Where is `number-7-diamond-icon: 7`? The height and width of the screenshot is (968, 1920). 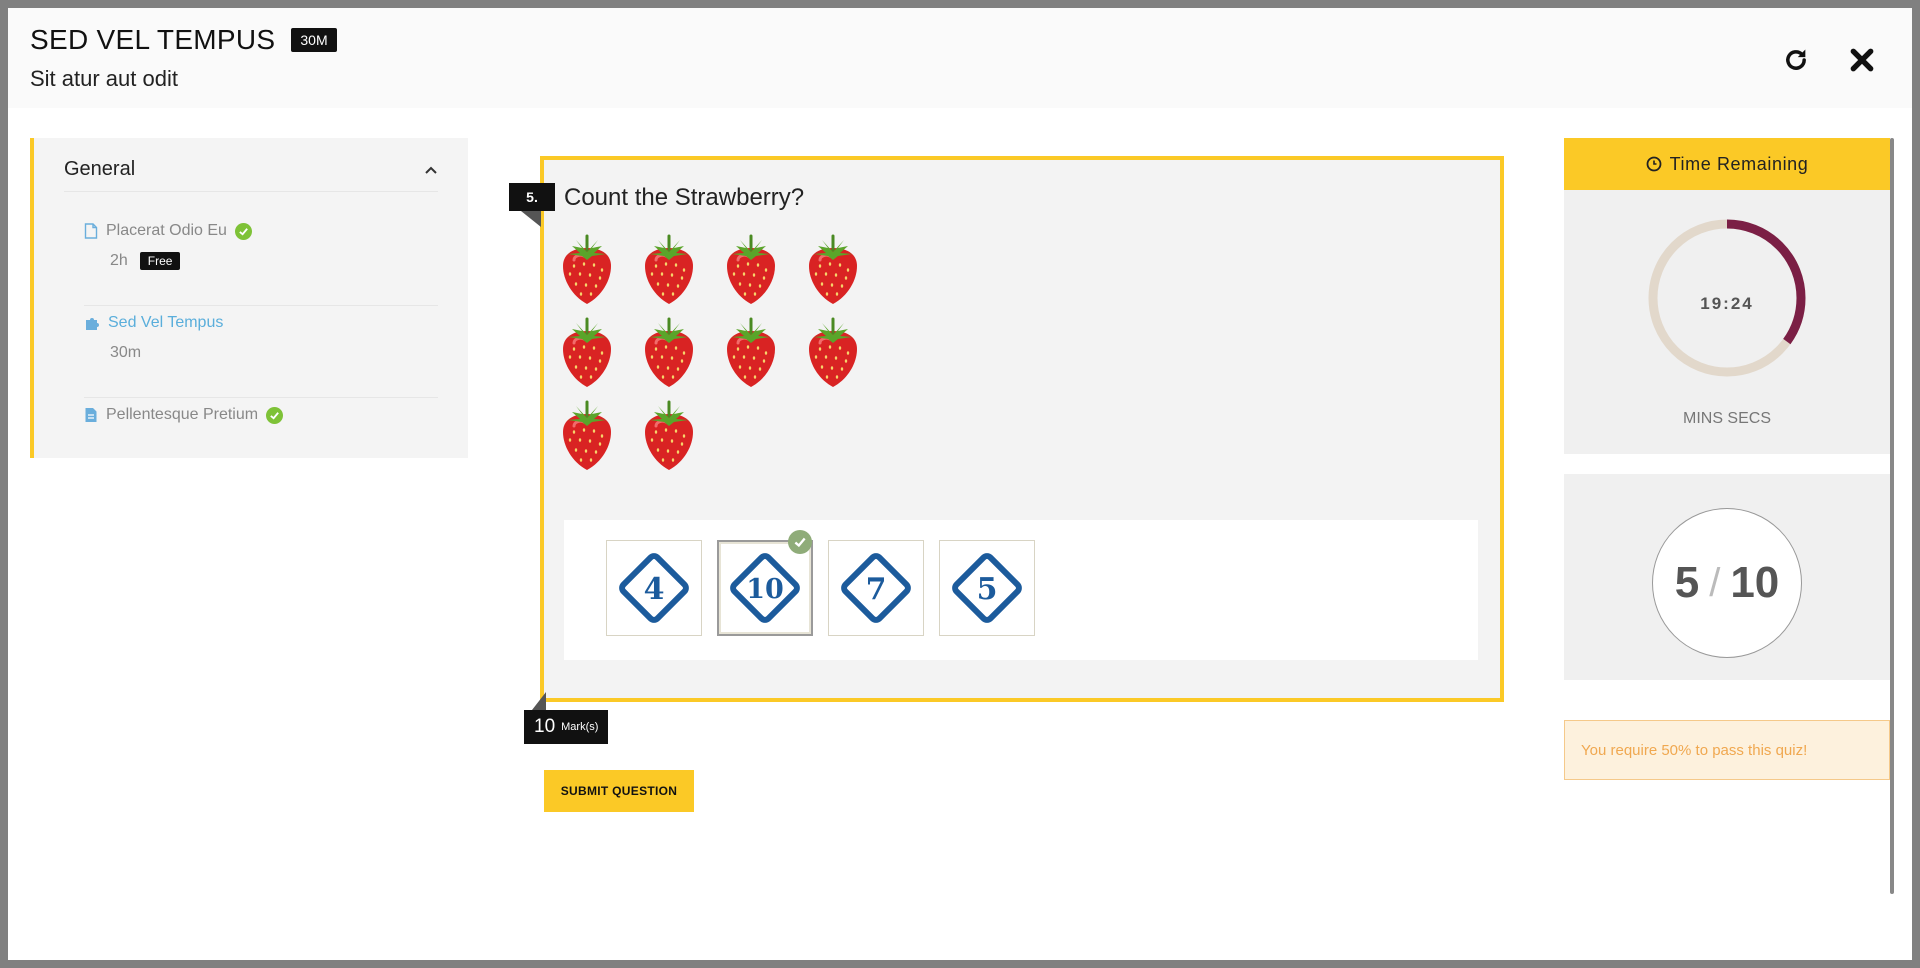 number-7-diamond-icon: 7 is located at coordinates (876, 588).